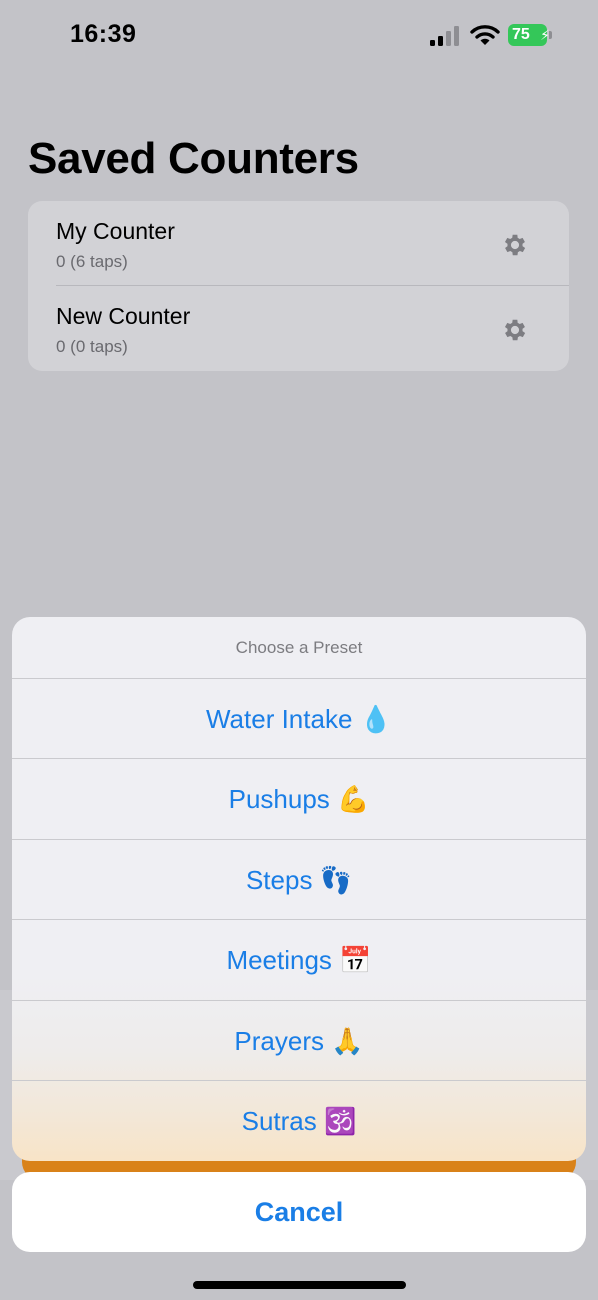  What do you see at coordinates (299, 798) in the screenshot?
I see `preset-option-pushups: Pushups 💪` at bounding box center [299, 798].